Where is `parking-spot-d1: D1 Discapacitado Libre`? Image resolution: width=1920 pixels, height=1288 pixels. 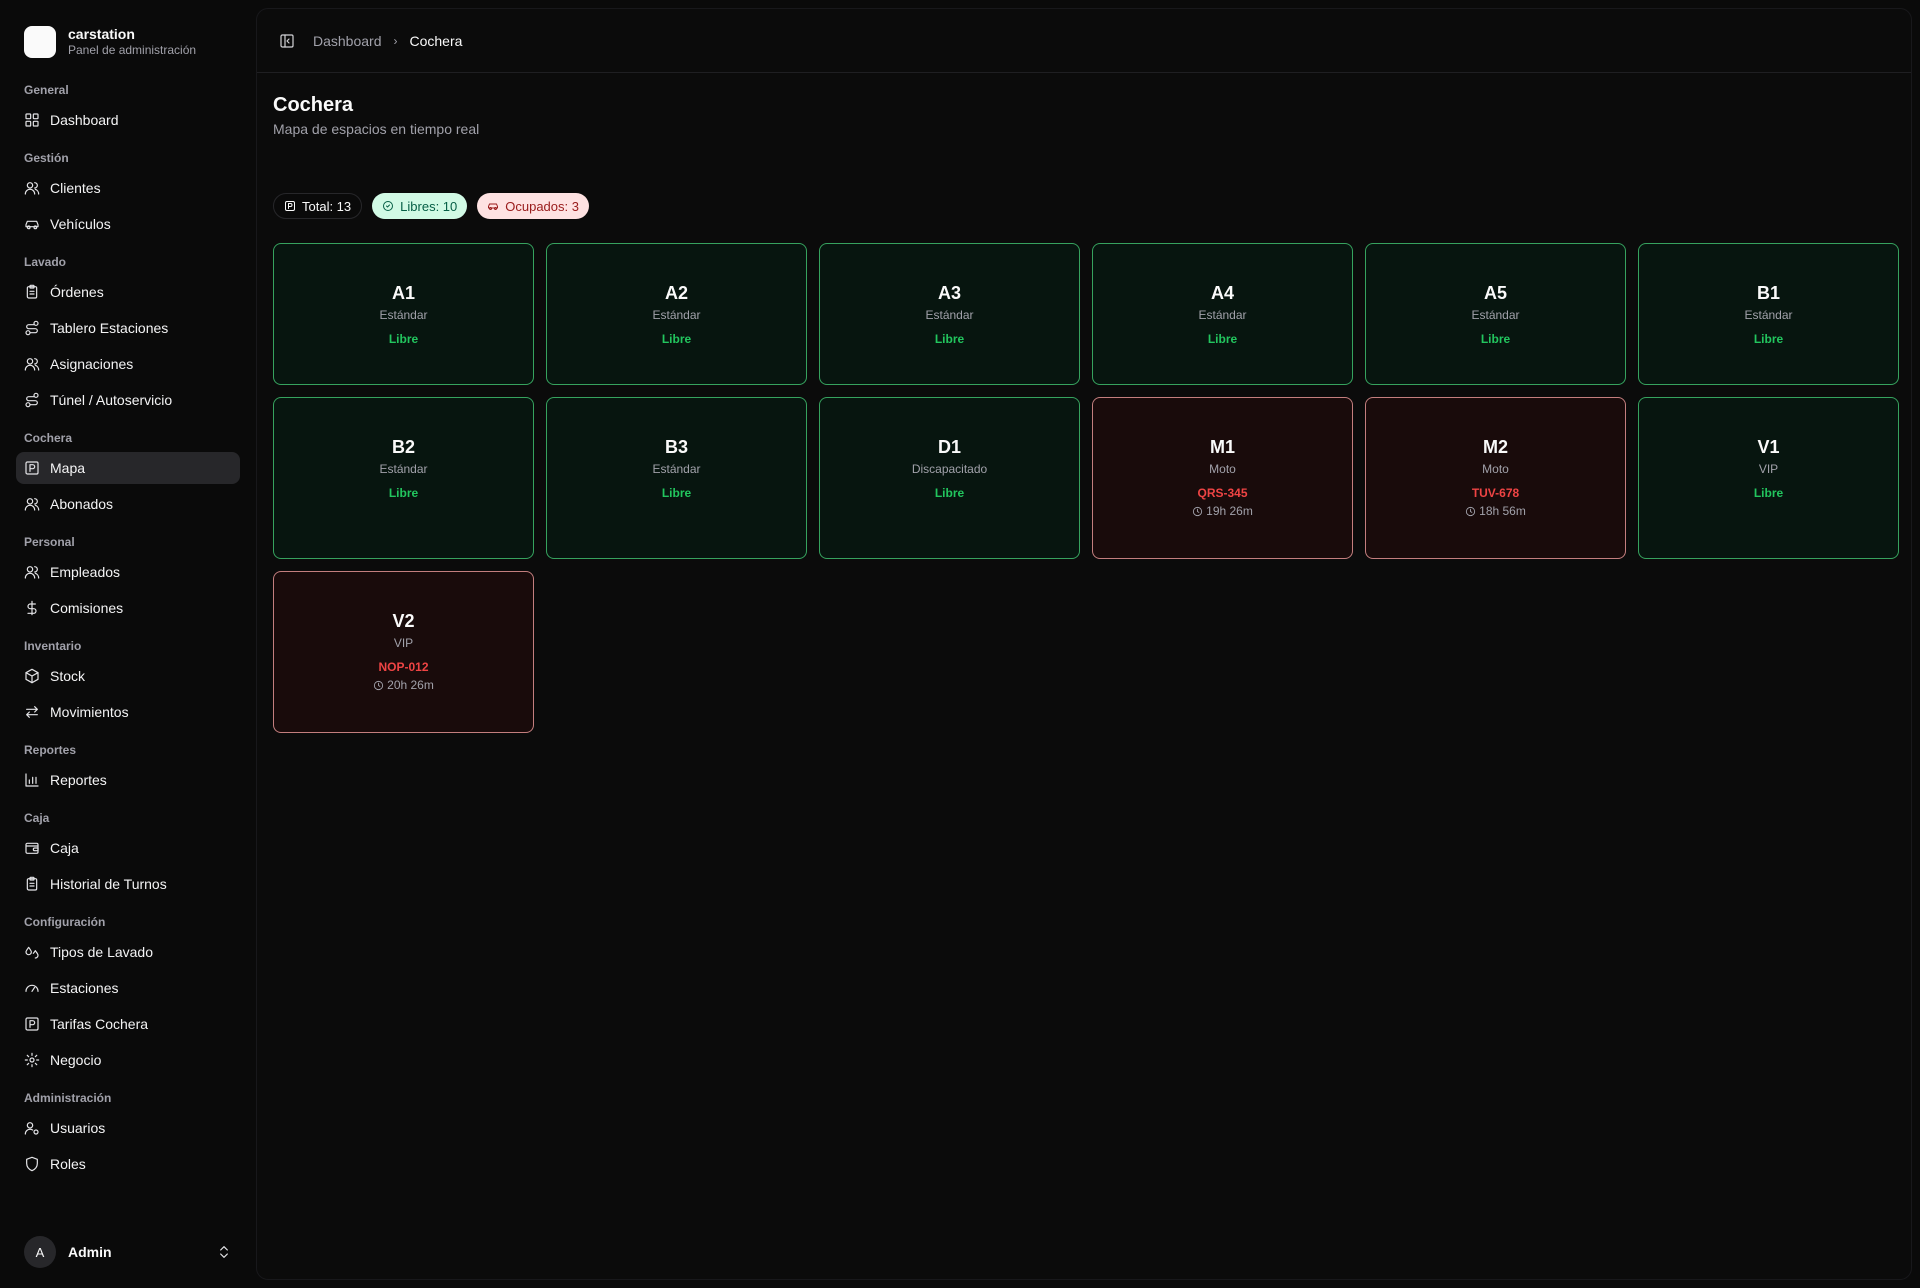 parking-spot-d1: D1 Discapacitado Libre is located at coordinates (949, 478).